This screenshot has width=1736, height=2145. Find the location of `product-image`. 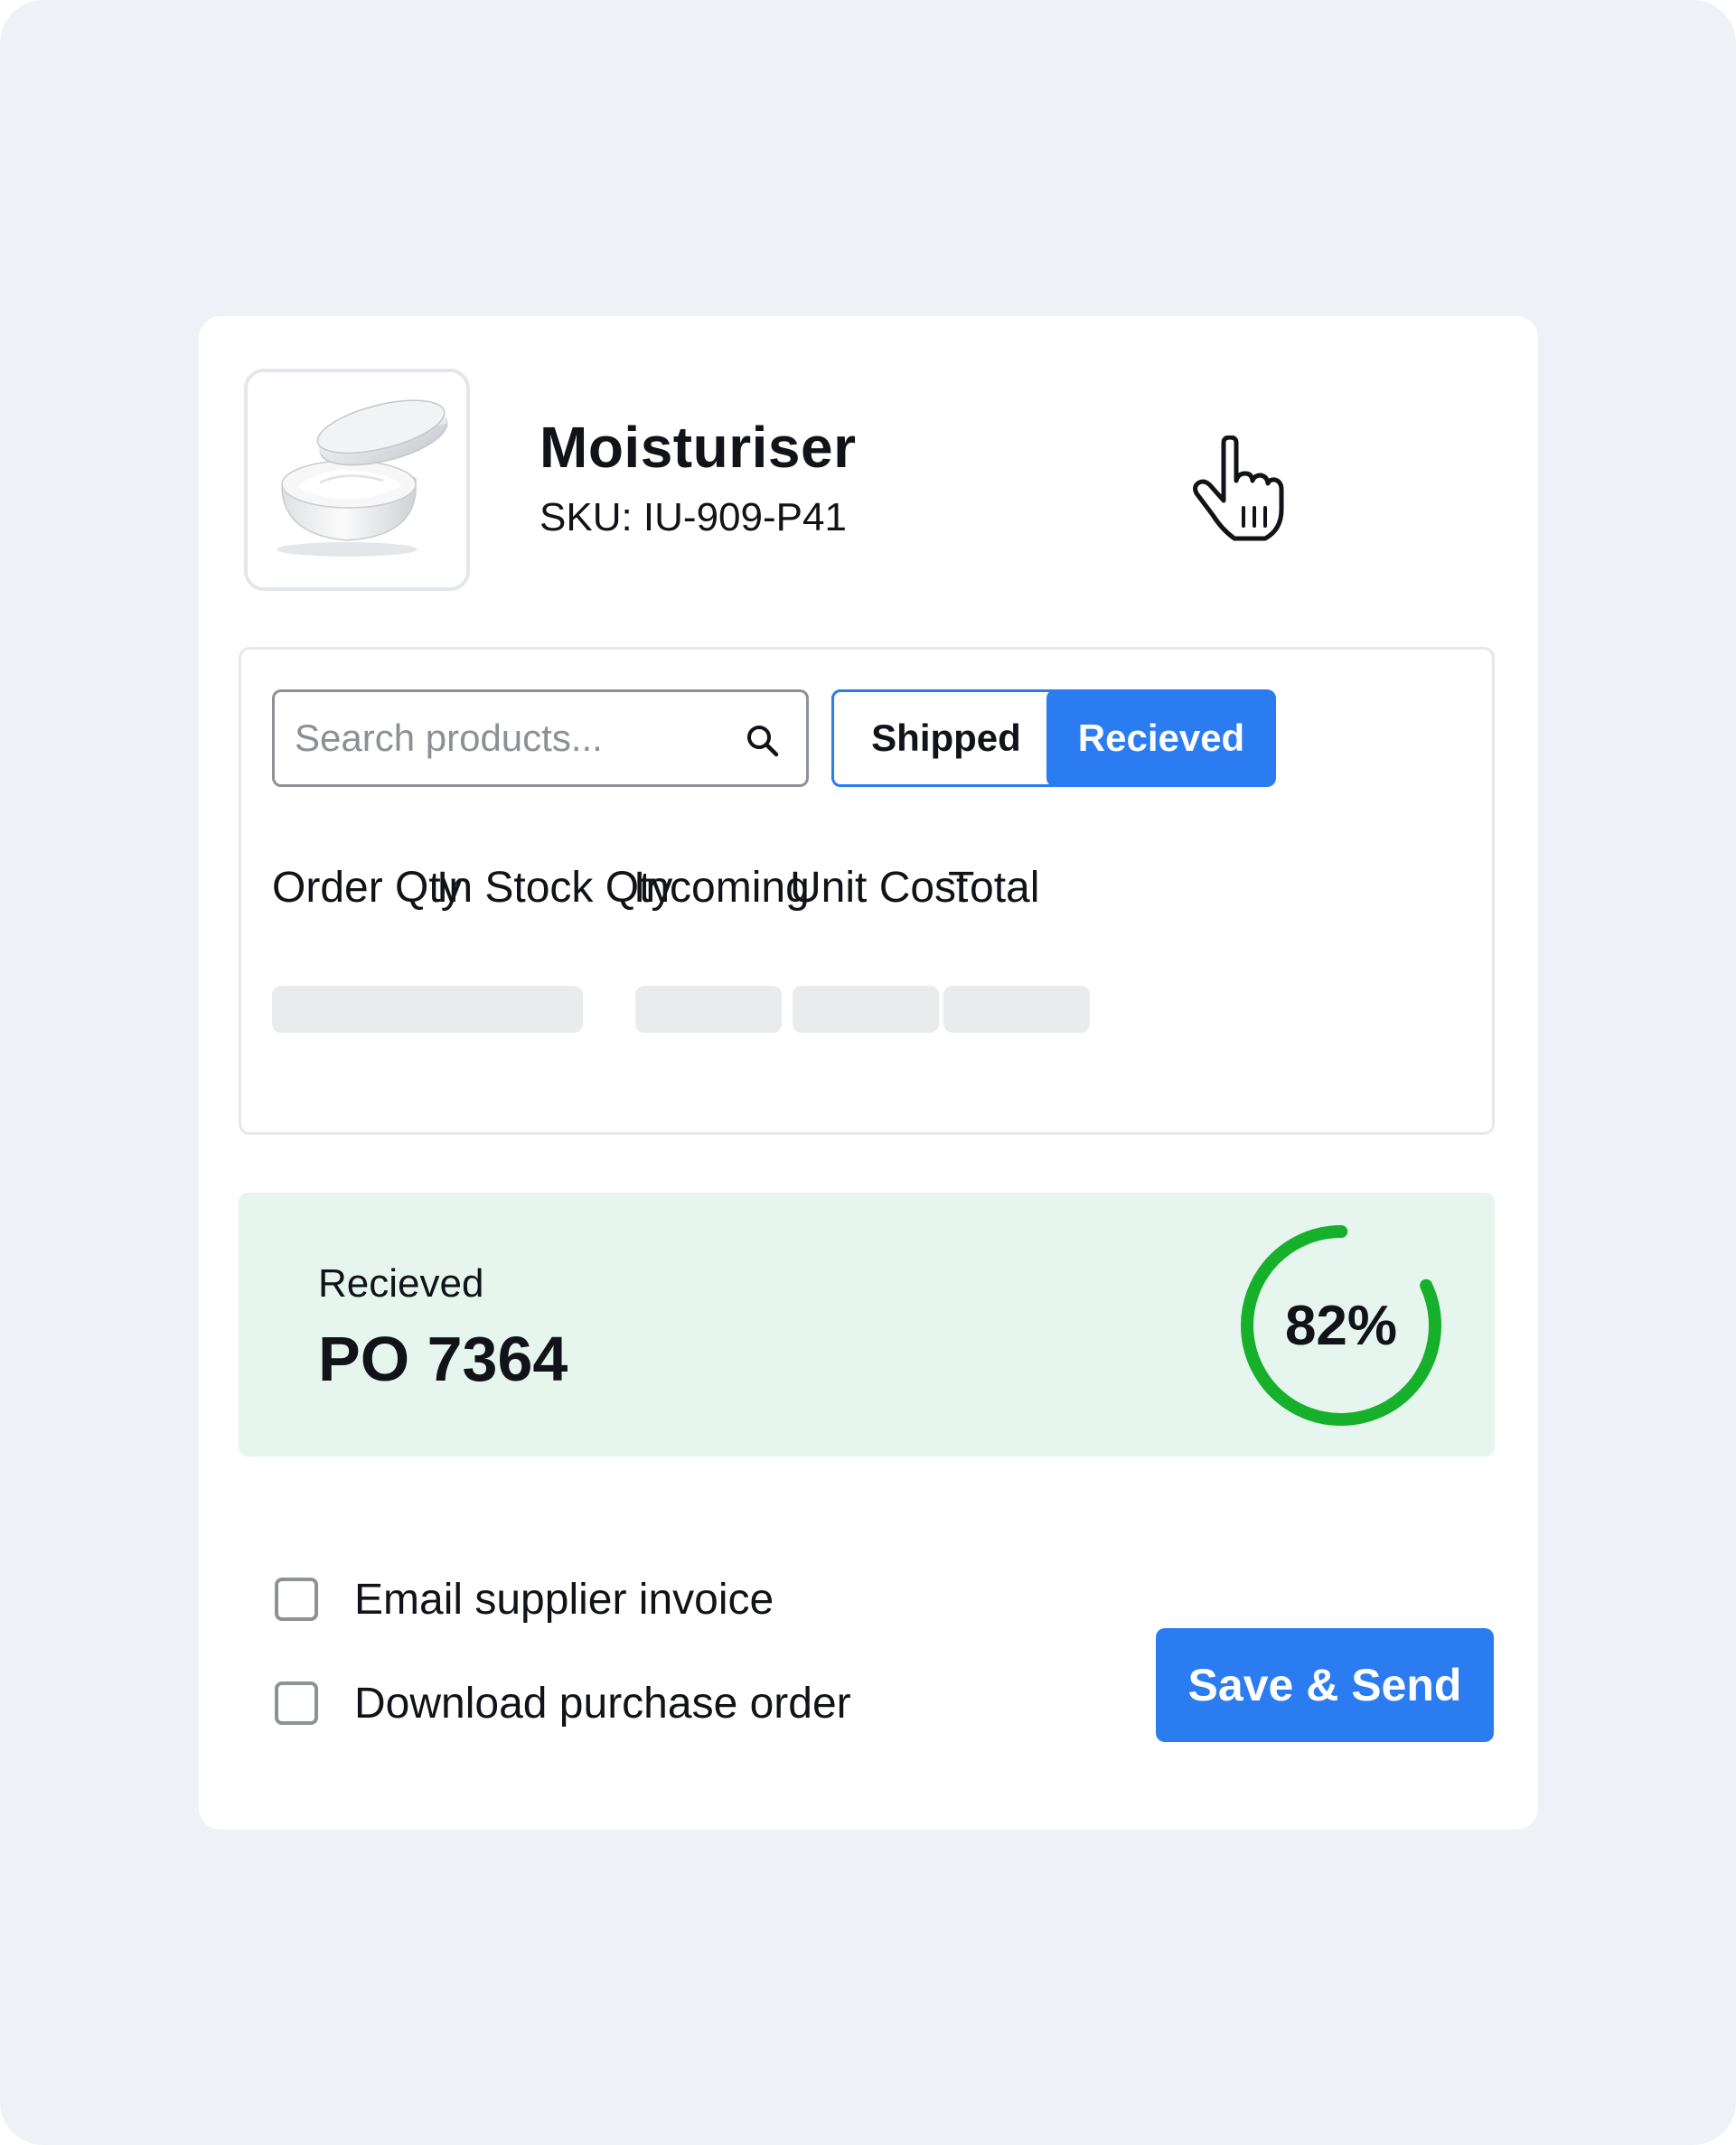

product-image is located at coordinates (357, 480).